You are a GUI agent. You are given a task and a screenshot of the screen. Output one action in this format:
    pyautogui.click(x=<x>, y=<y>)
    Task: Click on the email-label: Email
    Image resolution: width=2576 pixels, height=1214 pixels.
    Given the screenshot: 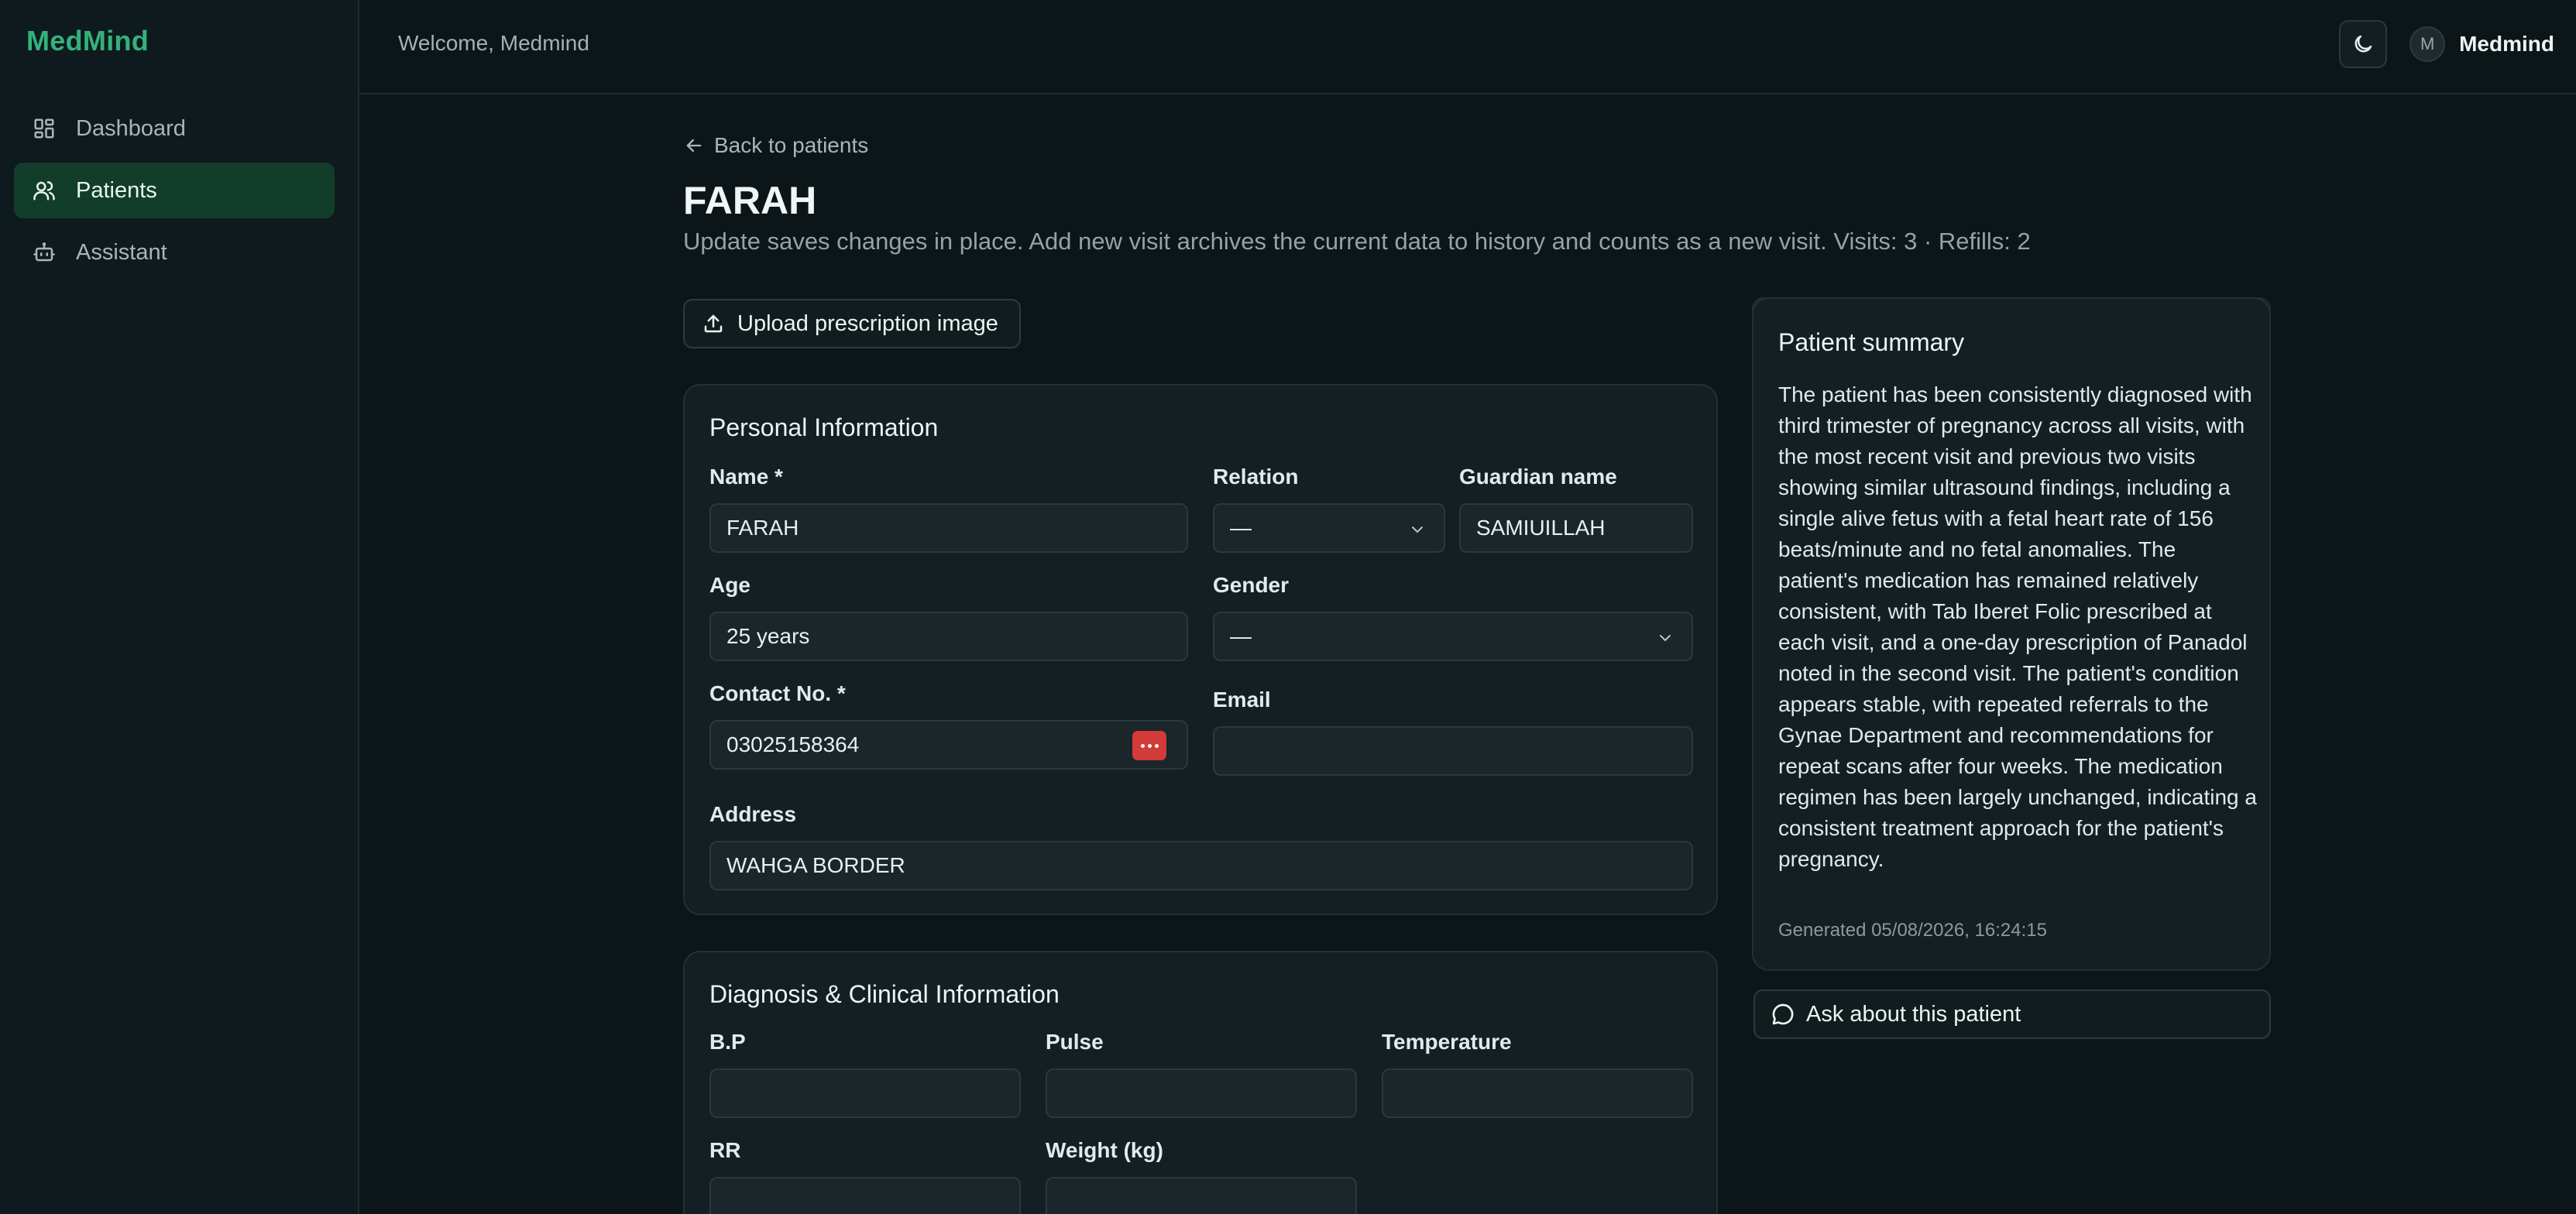 What is the action you would take?
    pyautogui.click(x=1242, y=700)
    